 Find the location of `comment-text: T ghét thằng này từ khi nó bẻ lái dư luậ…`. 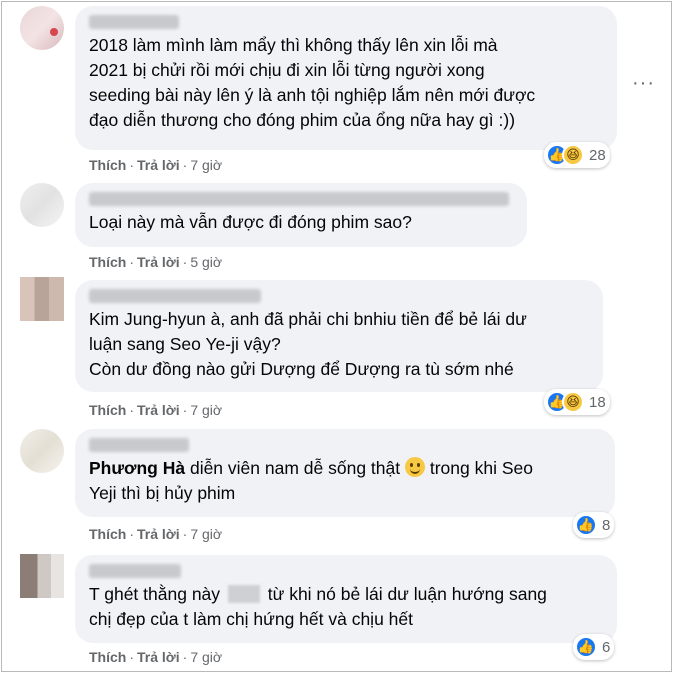

comment-text: T ghét thằng này từ khi nó bẻ lái dư luậ… is located at coordinates (346, 607).